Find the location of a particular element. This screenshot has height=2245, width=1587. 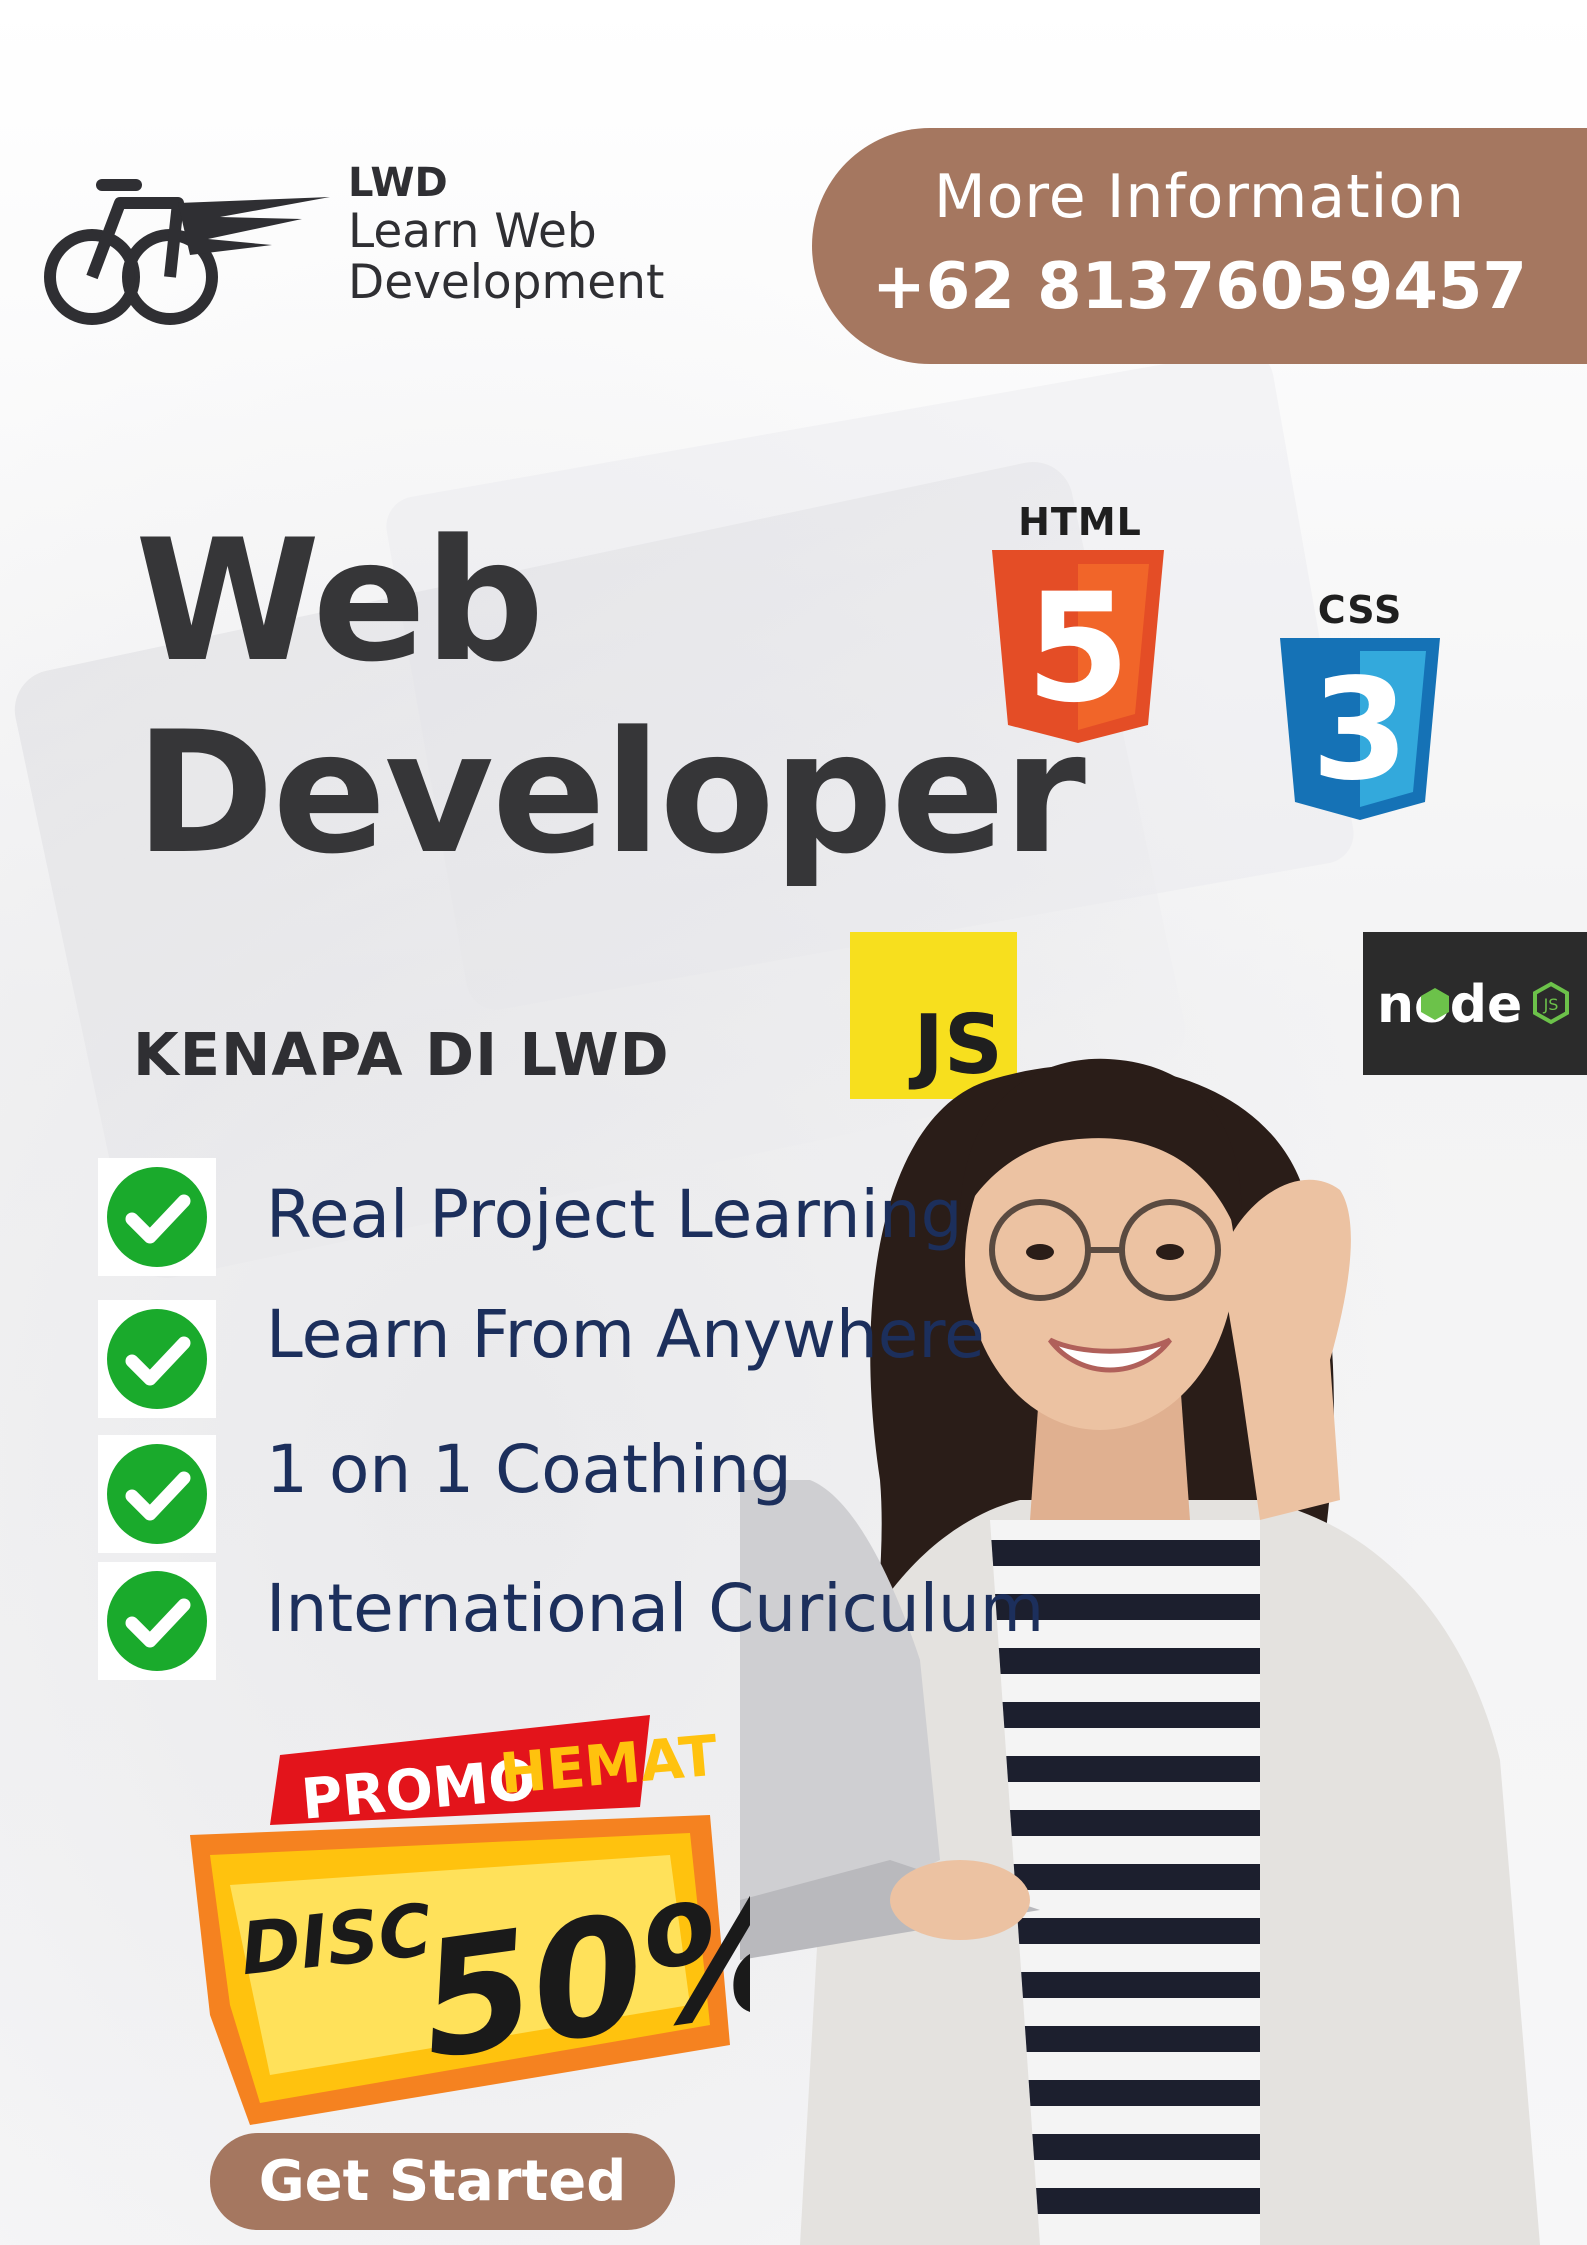

list-item: International Curiculum is located at coordinates (571, 1621).